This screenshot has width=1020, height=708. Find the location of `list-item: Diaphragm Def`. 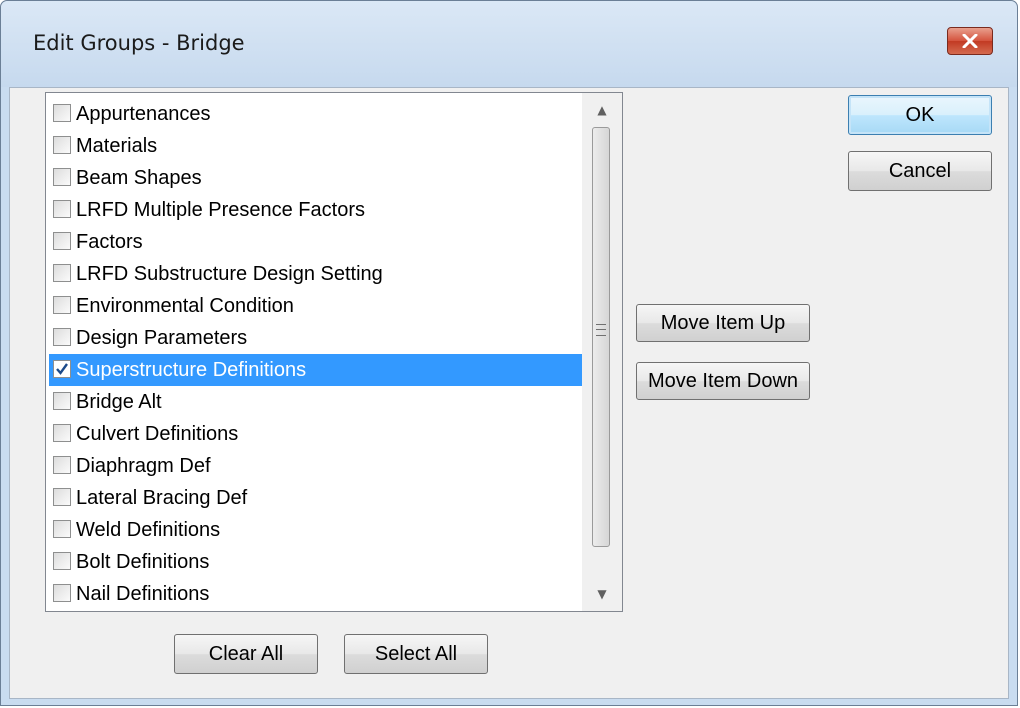

list-item: Diaphragm Def is located at coordinates (315, 466).